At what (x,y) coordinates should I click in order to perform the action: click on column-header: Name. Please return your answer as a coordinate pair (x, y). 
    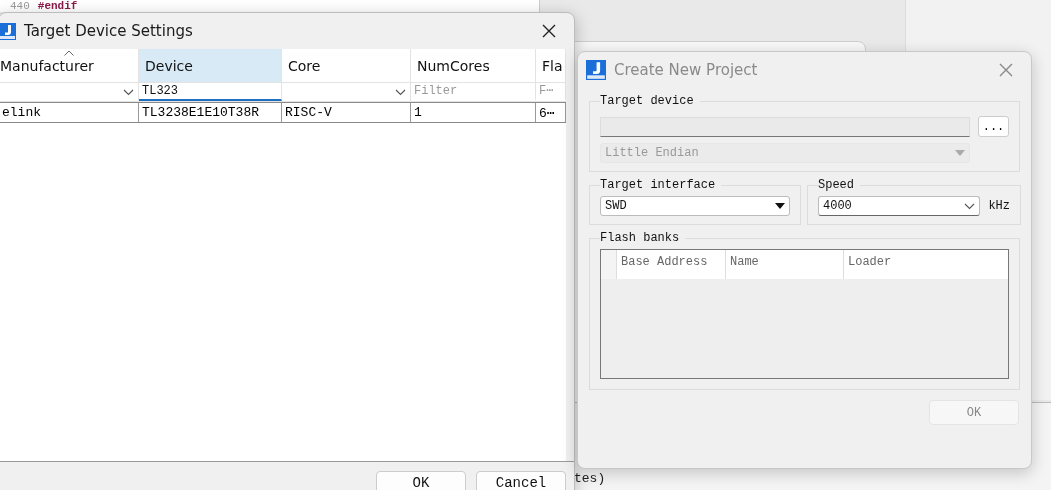
    Looking at the image, I should click on (785, 264).